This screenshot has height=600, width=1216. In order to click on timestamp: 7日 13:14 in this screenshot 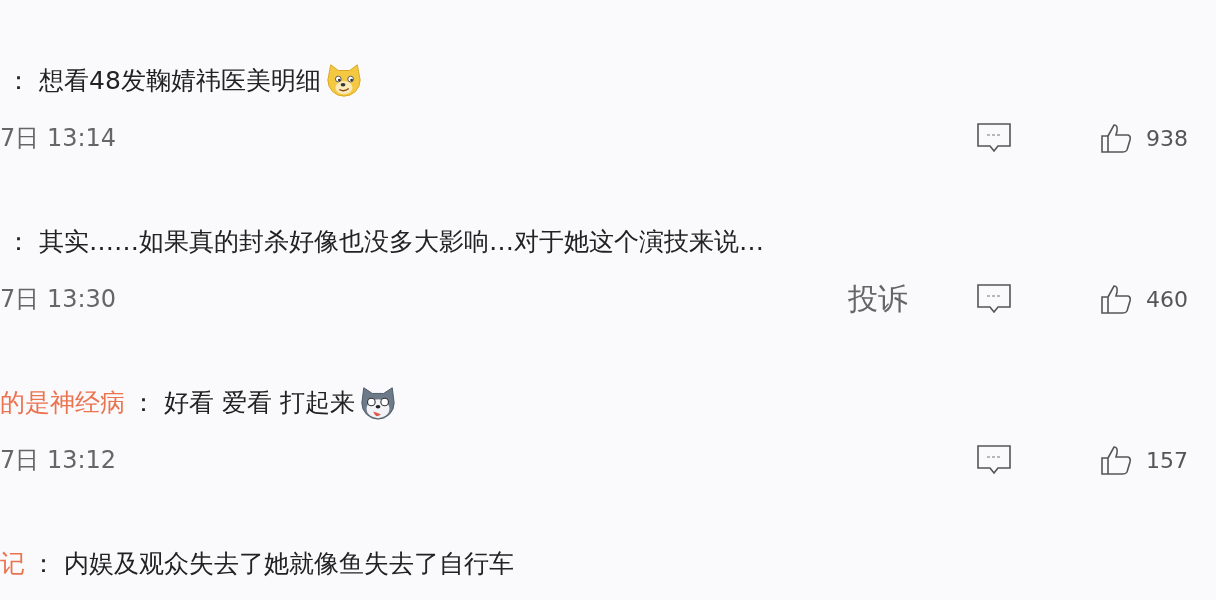, I will do `click(59, 138)`.